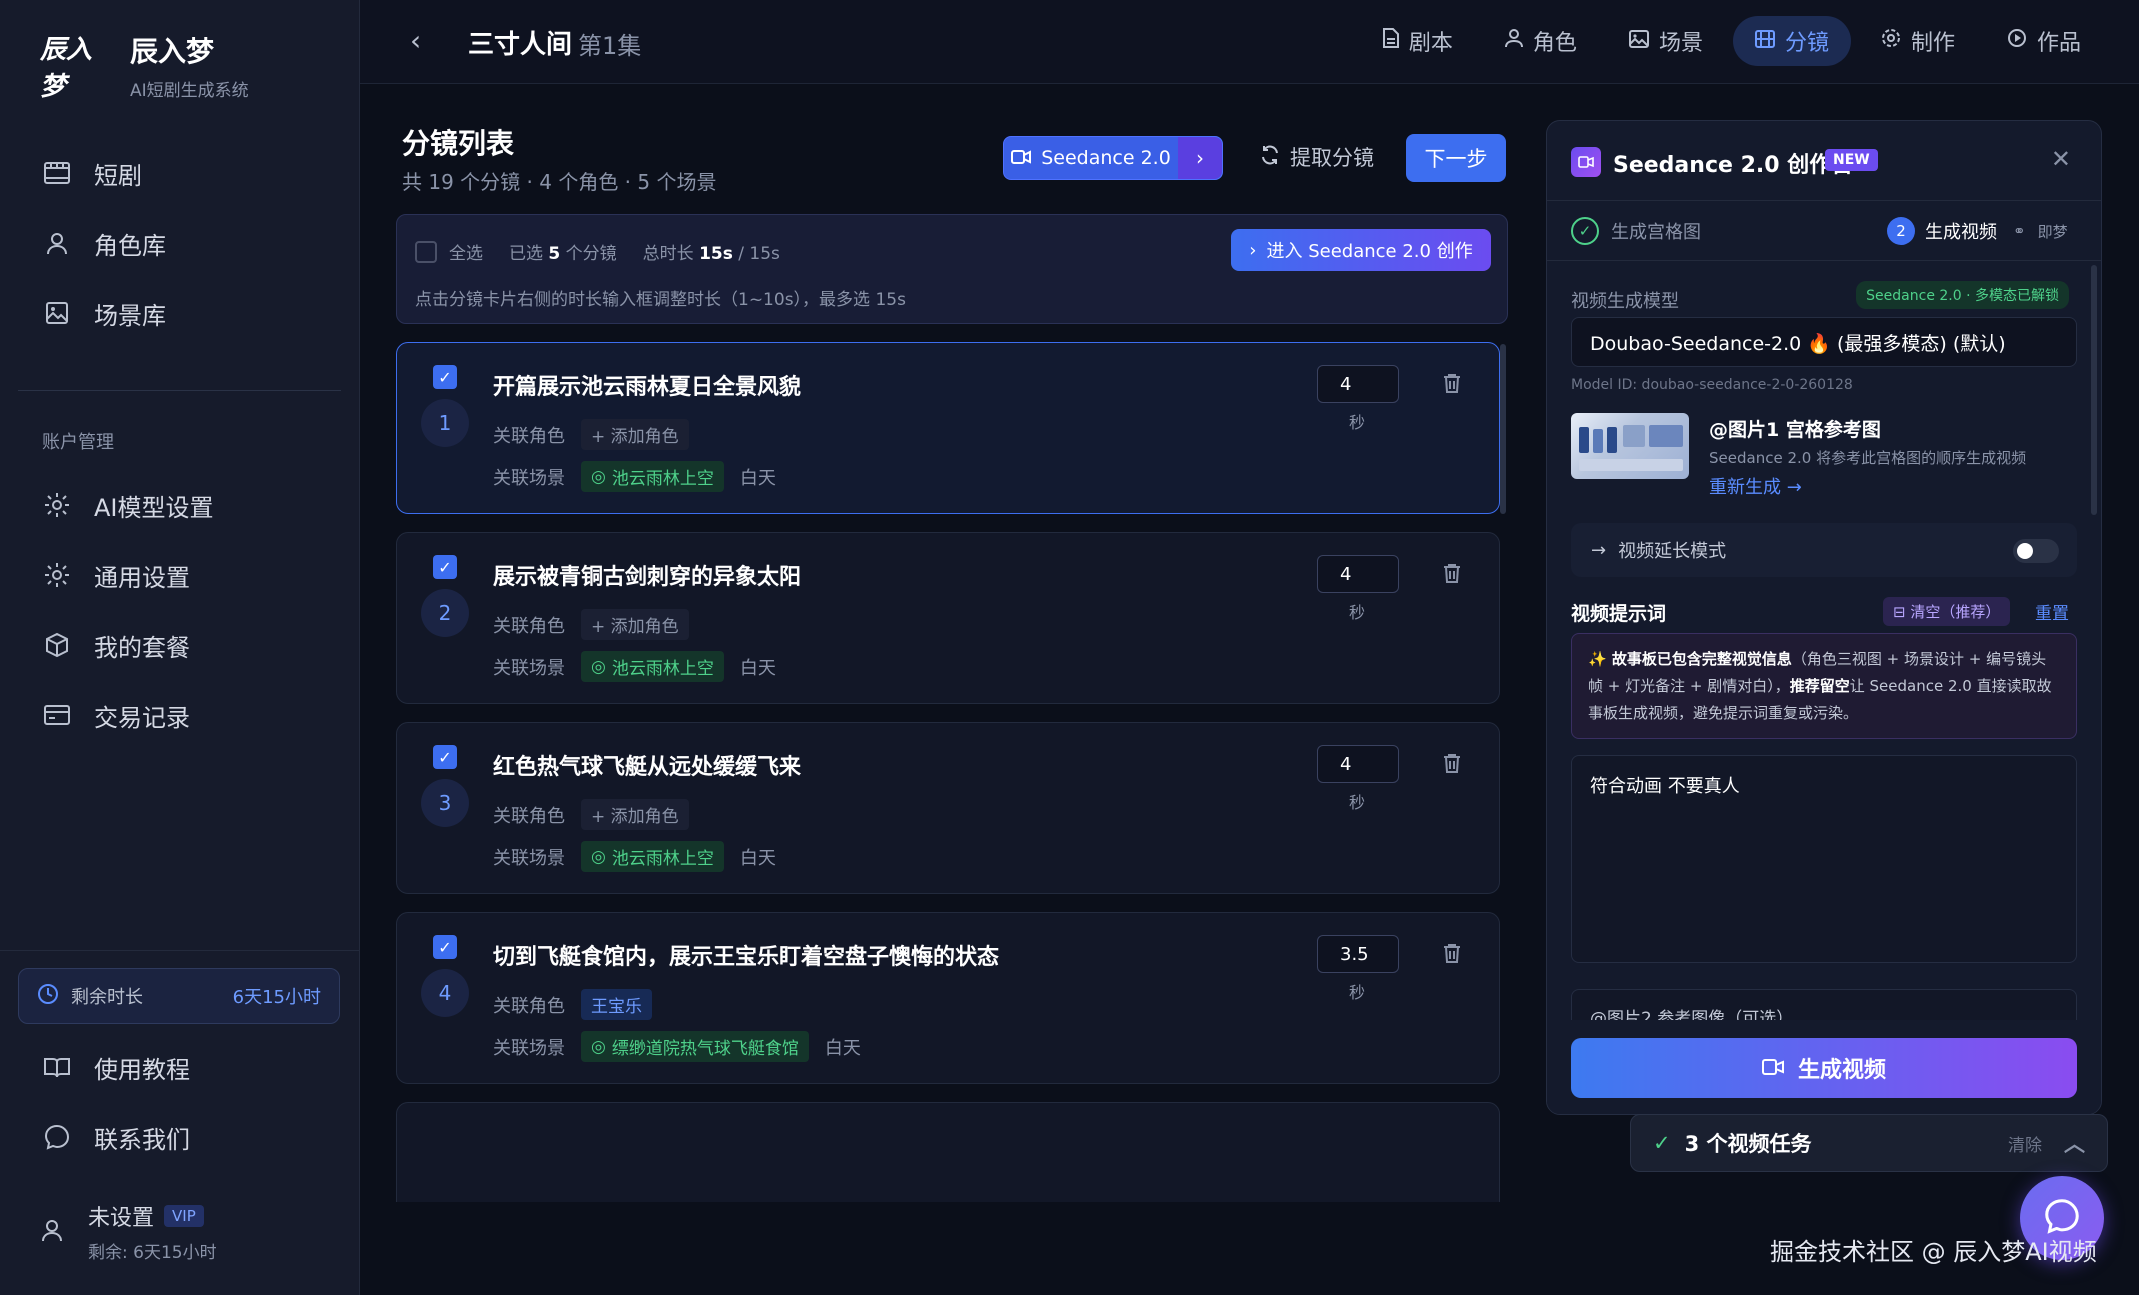  Describe the element at coordinates (1918, 41) in the screenshot. I see `tab-production: 制作` at that location.